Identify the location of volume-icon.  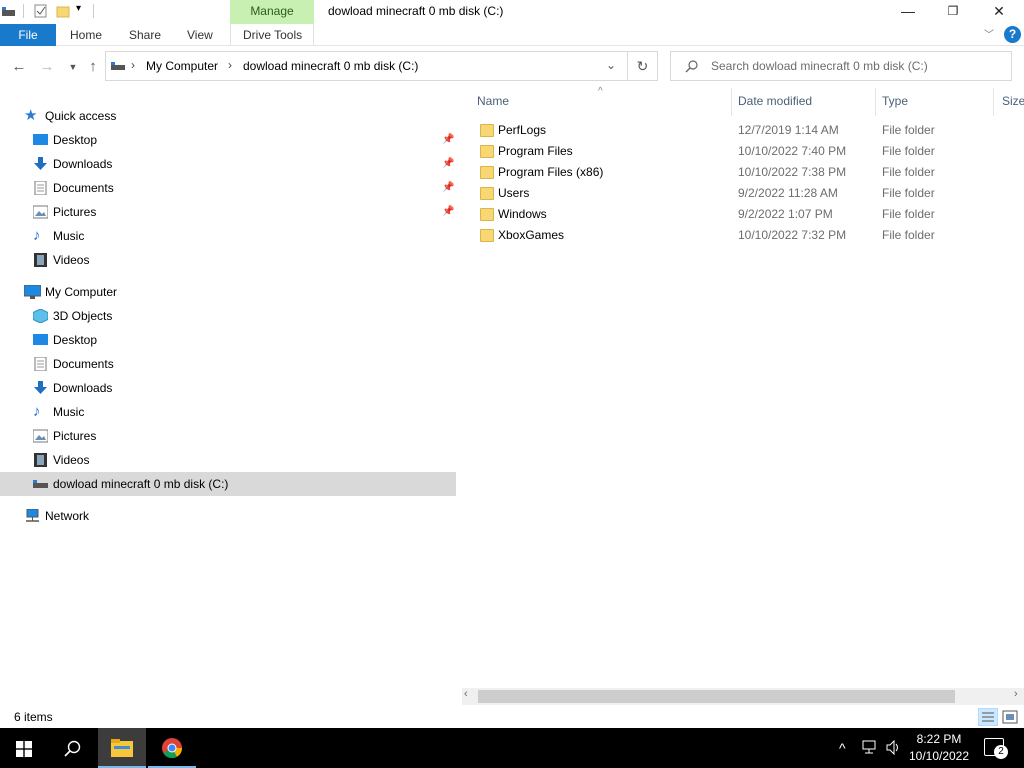
(894, 747).